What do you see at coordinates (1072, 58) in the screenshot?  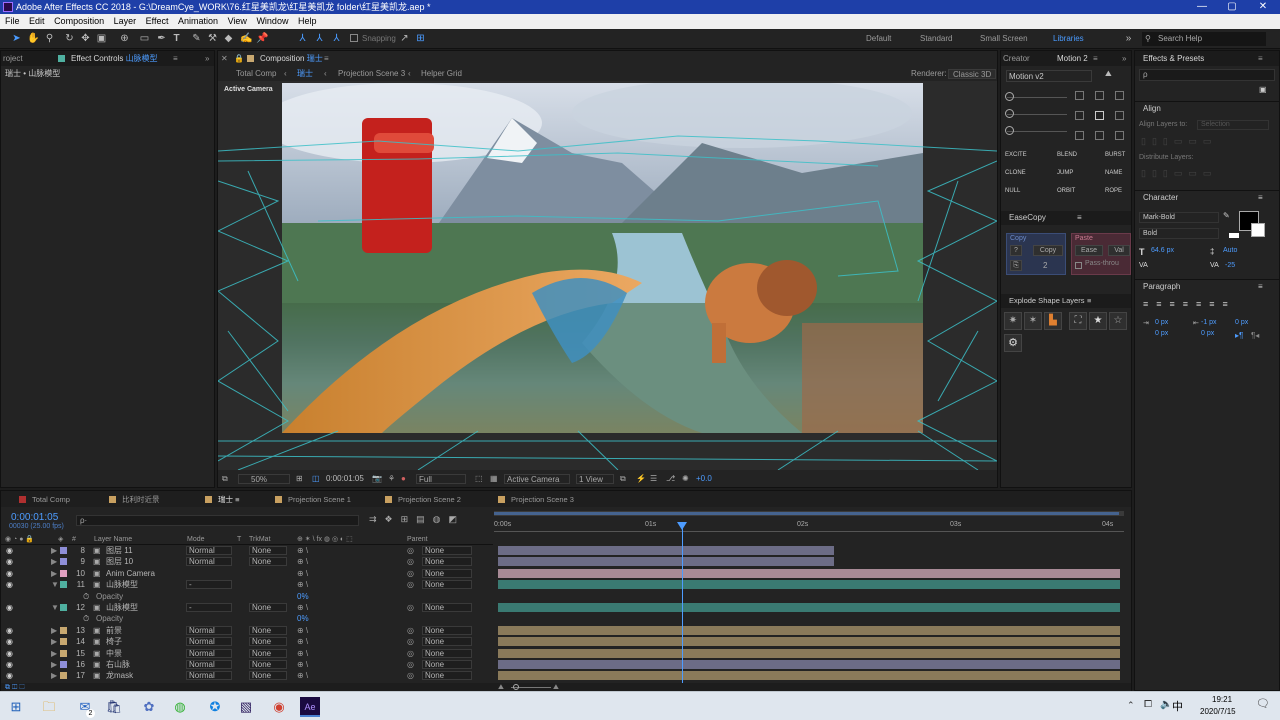 I see `tab-motion2: Motion 2` at bounding box center [1072, 58].